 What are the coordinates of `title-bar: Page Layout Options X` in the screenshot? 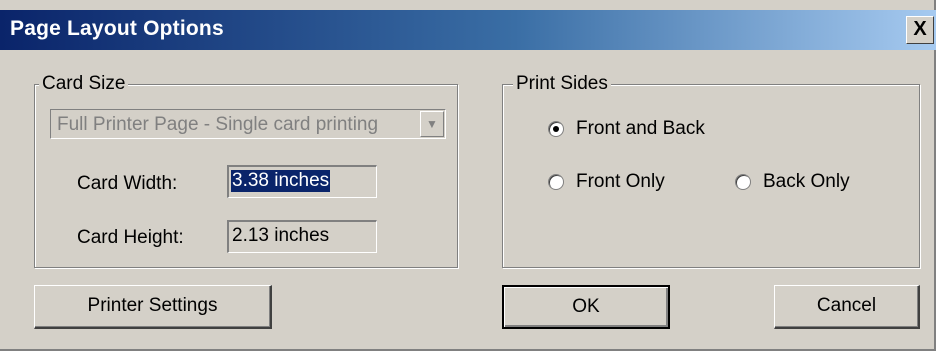 It's located at (468, 30).